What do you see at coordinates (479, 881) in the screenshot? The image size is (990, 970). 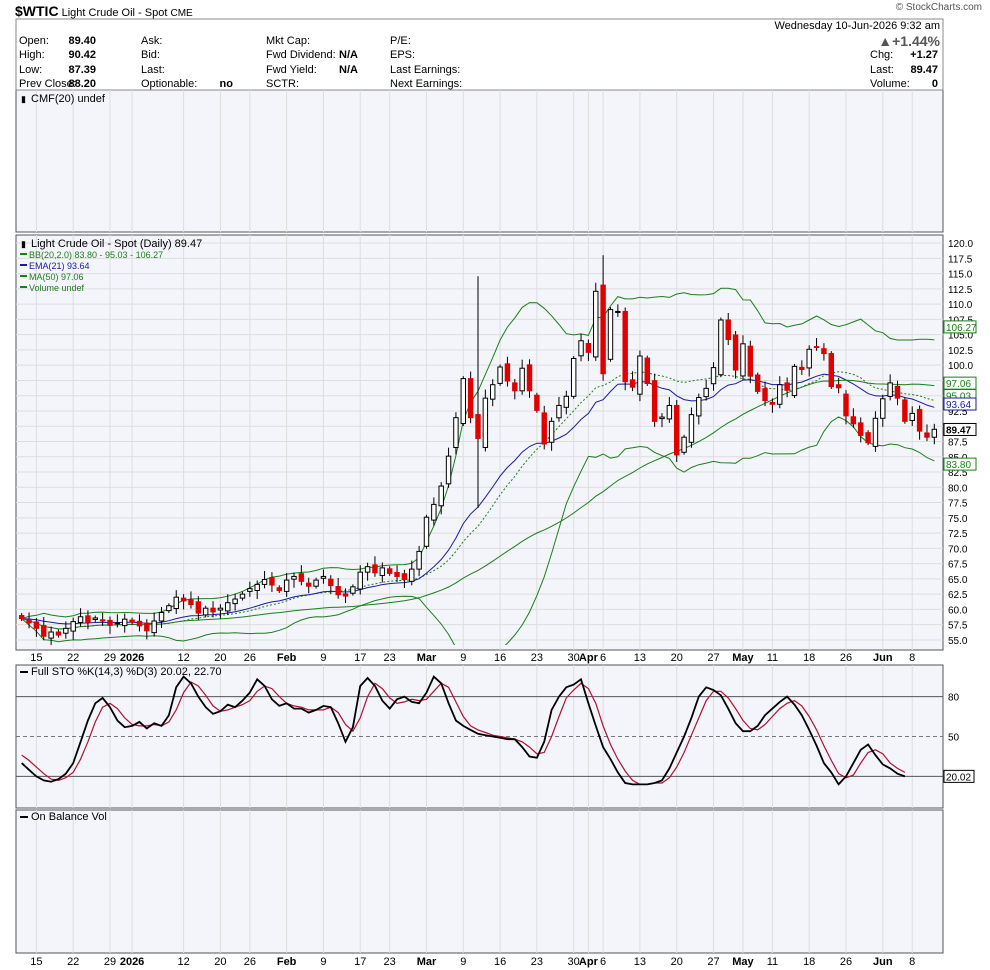 I see `obv-panel` at bounding box center [479, 881].